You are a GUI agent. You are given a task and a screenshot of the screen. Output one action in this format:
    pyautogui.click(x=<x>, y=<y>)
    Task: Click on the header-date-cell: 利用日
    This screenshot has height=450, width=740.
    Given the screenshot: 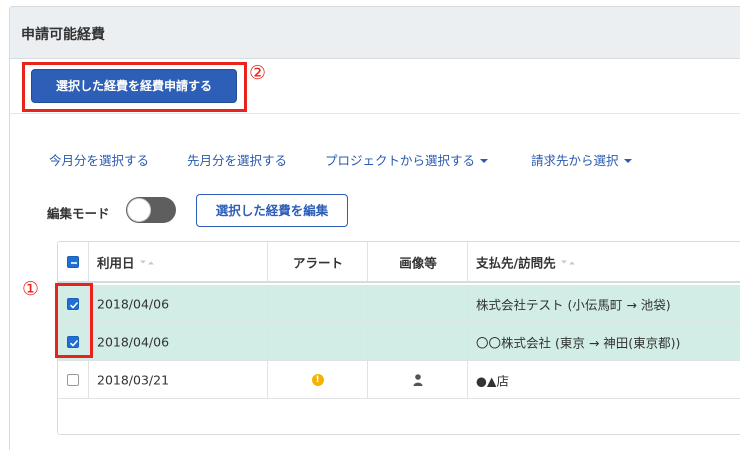 What is the action you would take?
    pyautogui.click(x=178, y=261)
    